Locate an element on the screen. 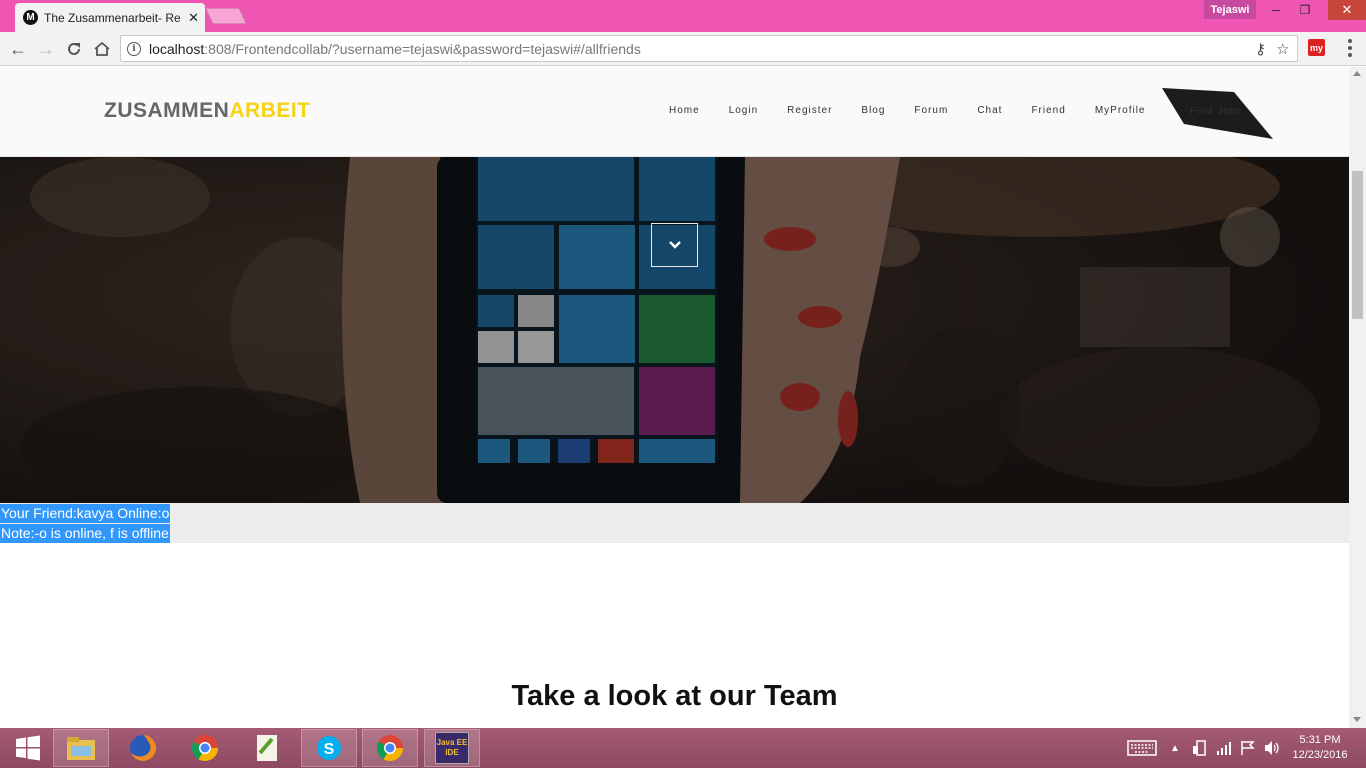 The image size is (1366, 768). chevron-down-icon is located at coordinates (674, 245).